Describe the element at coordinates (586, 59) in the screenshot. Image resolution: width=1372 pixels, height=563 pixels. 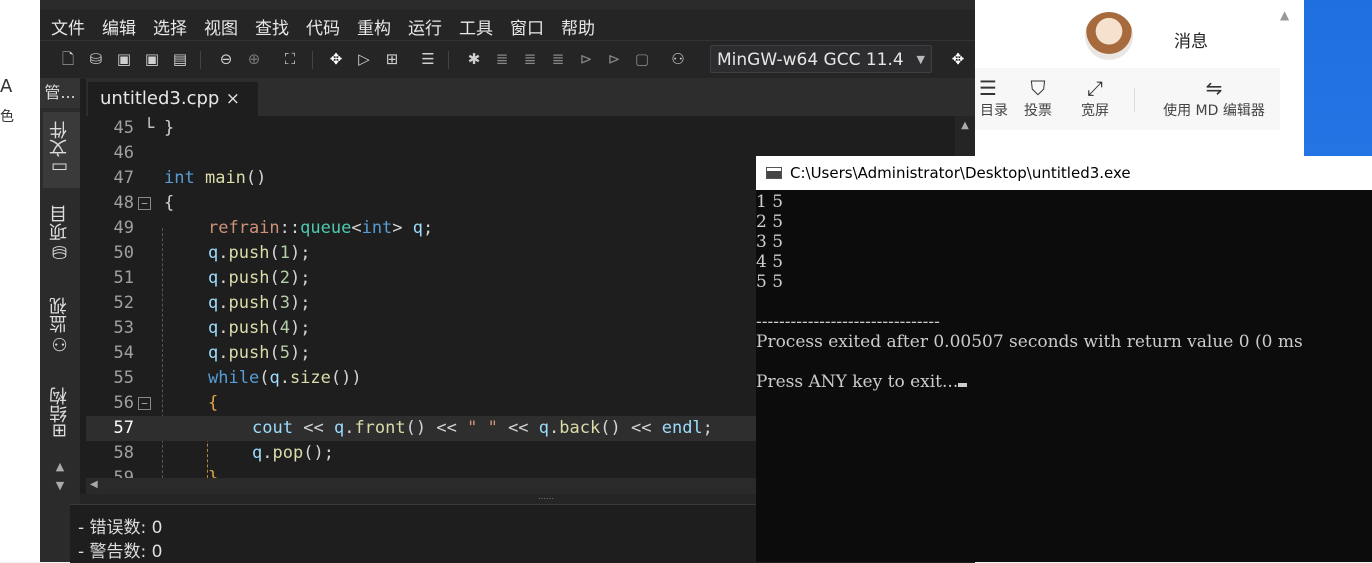
I see `run-to-cursor-icon: ⊳` at that location.